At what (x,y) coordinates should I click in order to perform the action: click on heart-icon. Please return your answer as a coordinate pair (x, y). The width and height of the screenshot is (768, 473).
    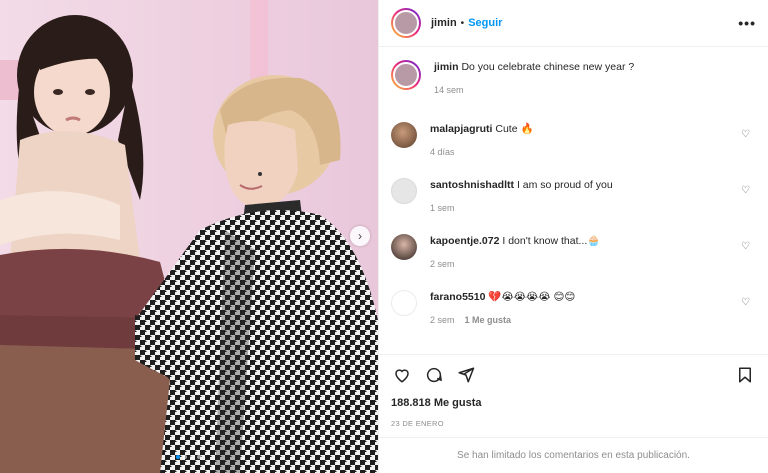
    Looking at the image, I should click on (402, 375).